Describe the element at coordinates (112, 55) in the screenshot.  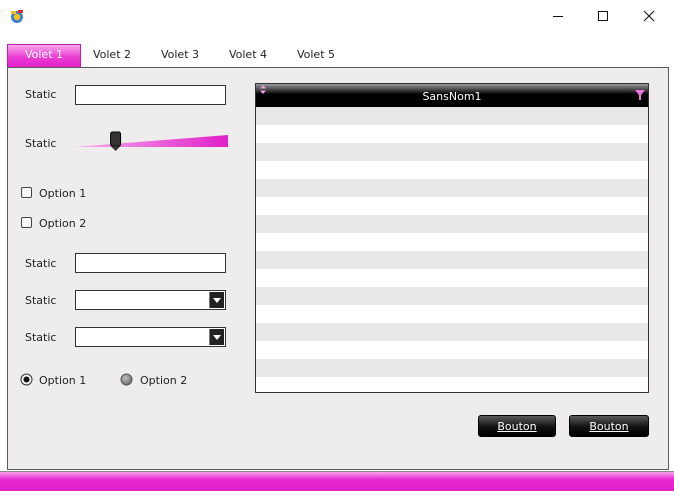
I see `tab-volet-2: Volet 2` at that location.